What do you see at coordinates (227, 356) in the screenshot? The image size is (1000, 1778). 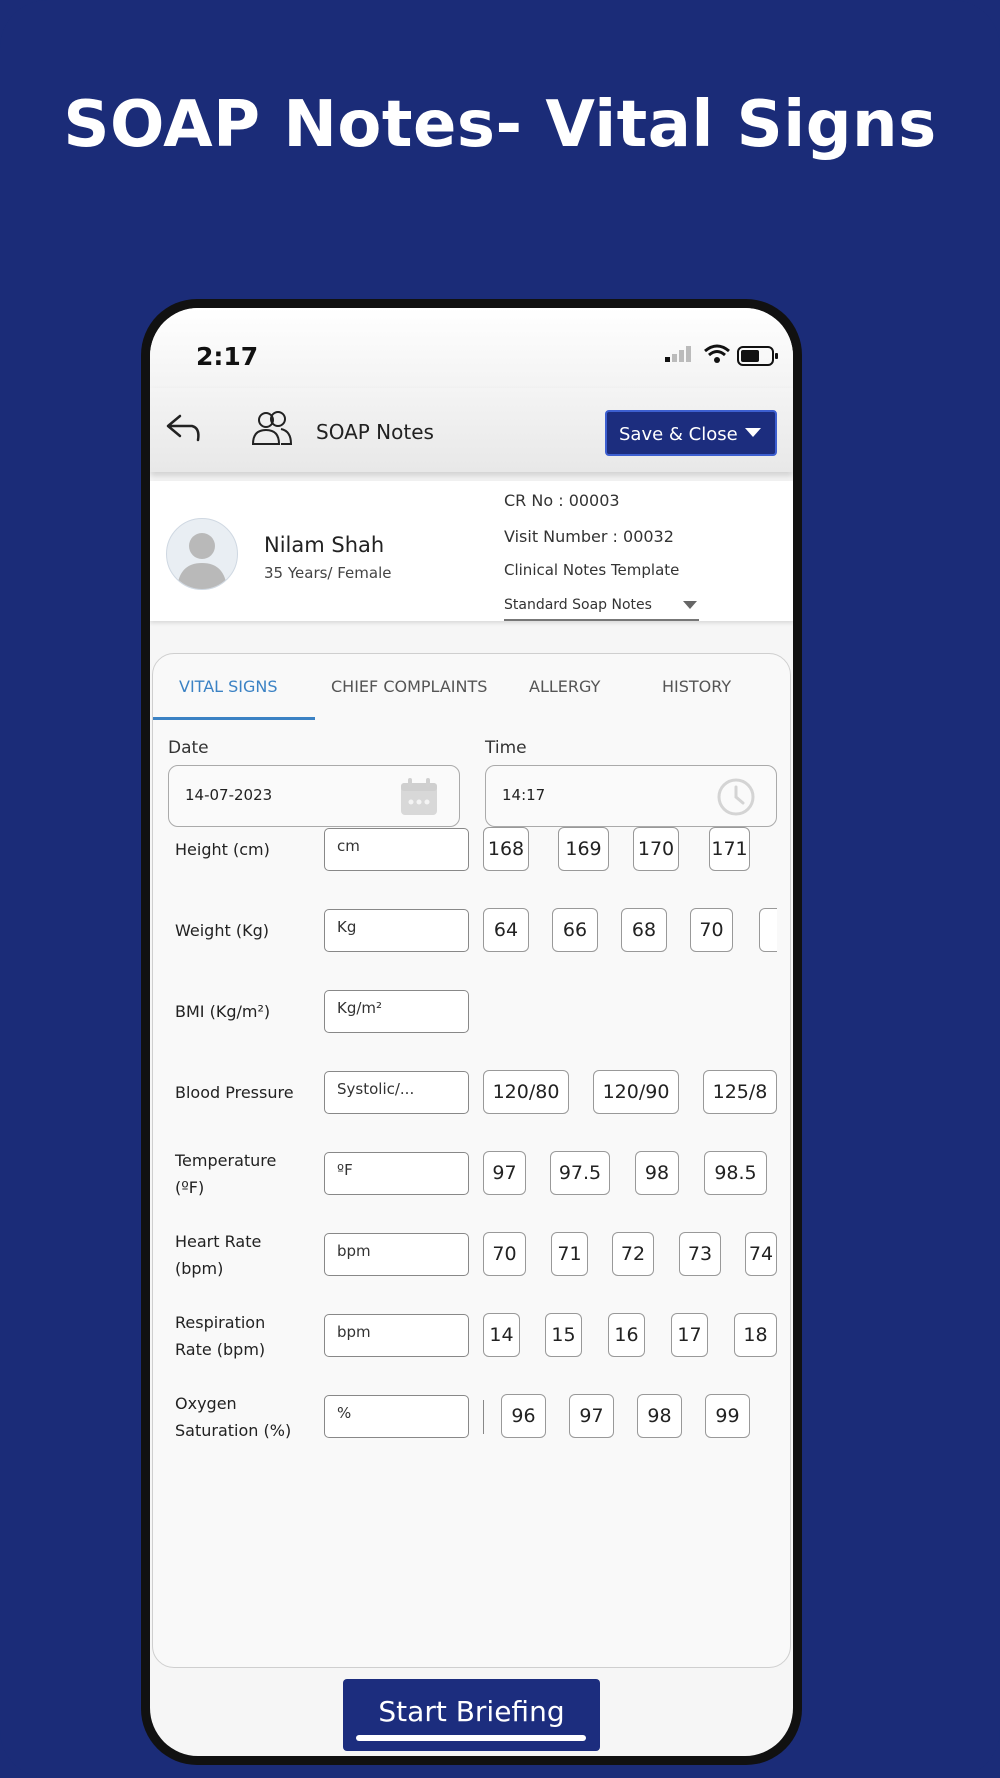 I see `status-time: 2:17` at bounding box center [227, 356].